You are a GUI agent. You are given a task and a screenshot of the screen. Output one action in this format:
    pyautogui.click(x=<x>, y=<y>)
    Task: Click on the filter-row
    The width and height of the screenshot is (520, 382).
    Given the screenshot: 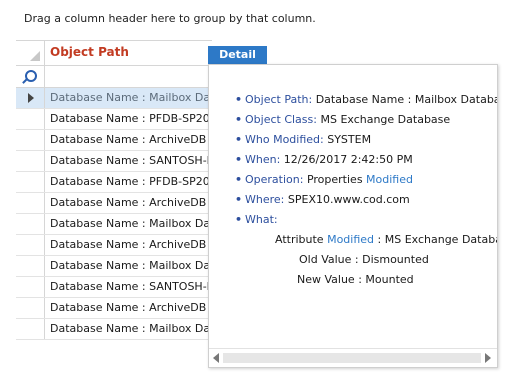 What is the action you would take?
    pyautogui.click(x=114, y=76)
    